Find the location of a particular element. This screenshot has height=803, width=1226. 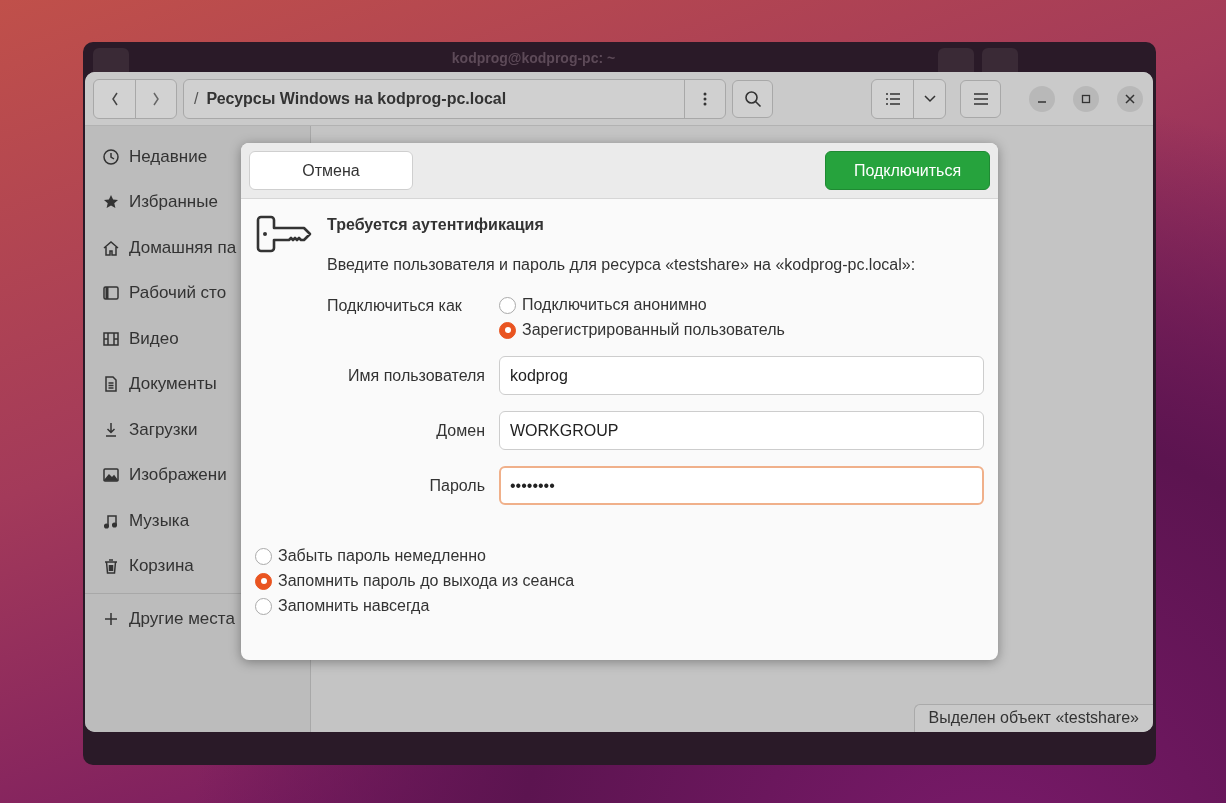

maximize-icon is located at coordinates (1086, 98).